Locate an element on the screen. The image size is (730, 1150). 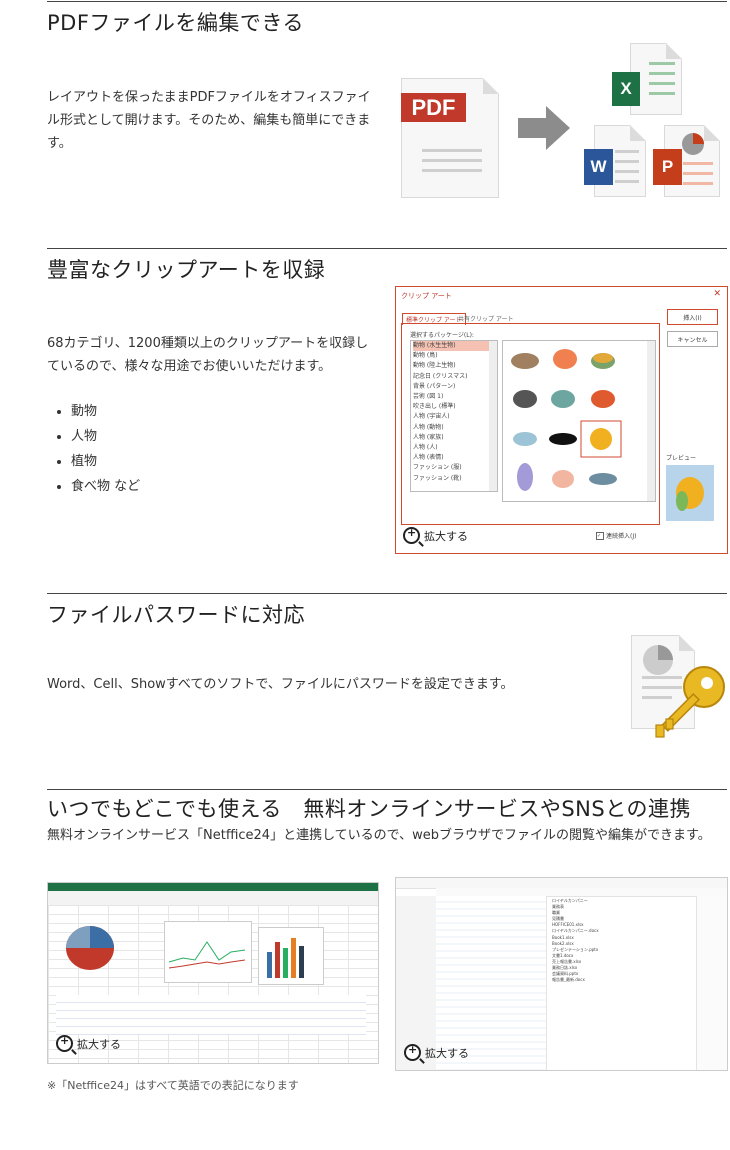
pie-chart-icon is located at coordinates (693, 144).